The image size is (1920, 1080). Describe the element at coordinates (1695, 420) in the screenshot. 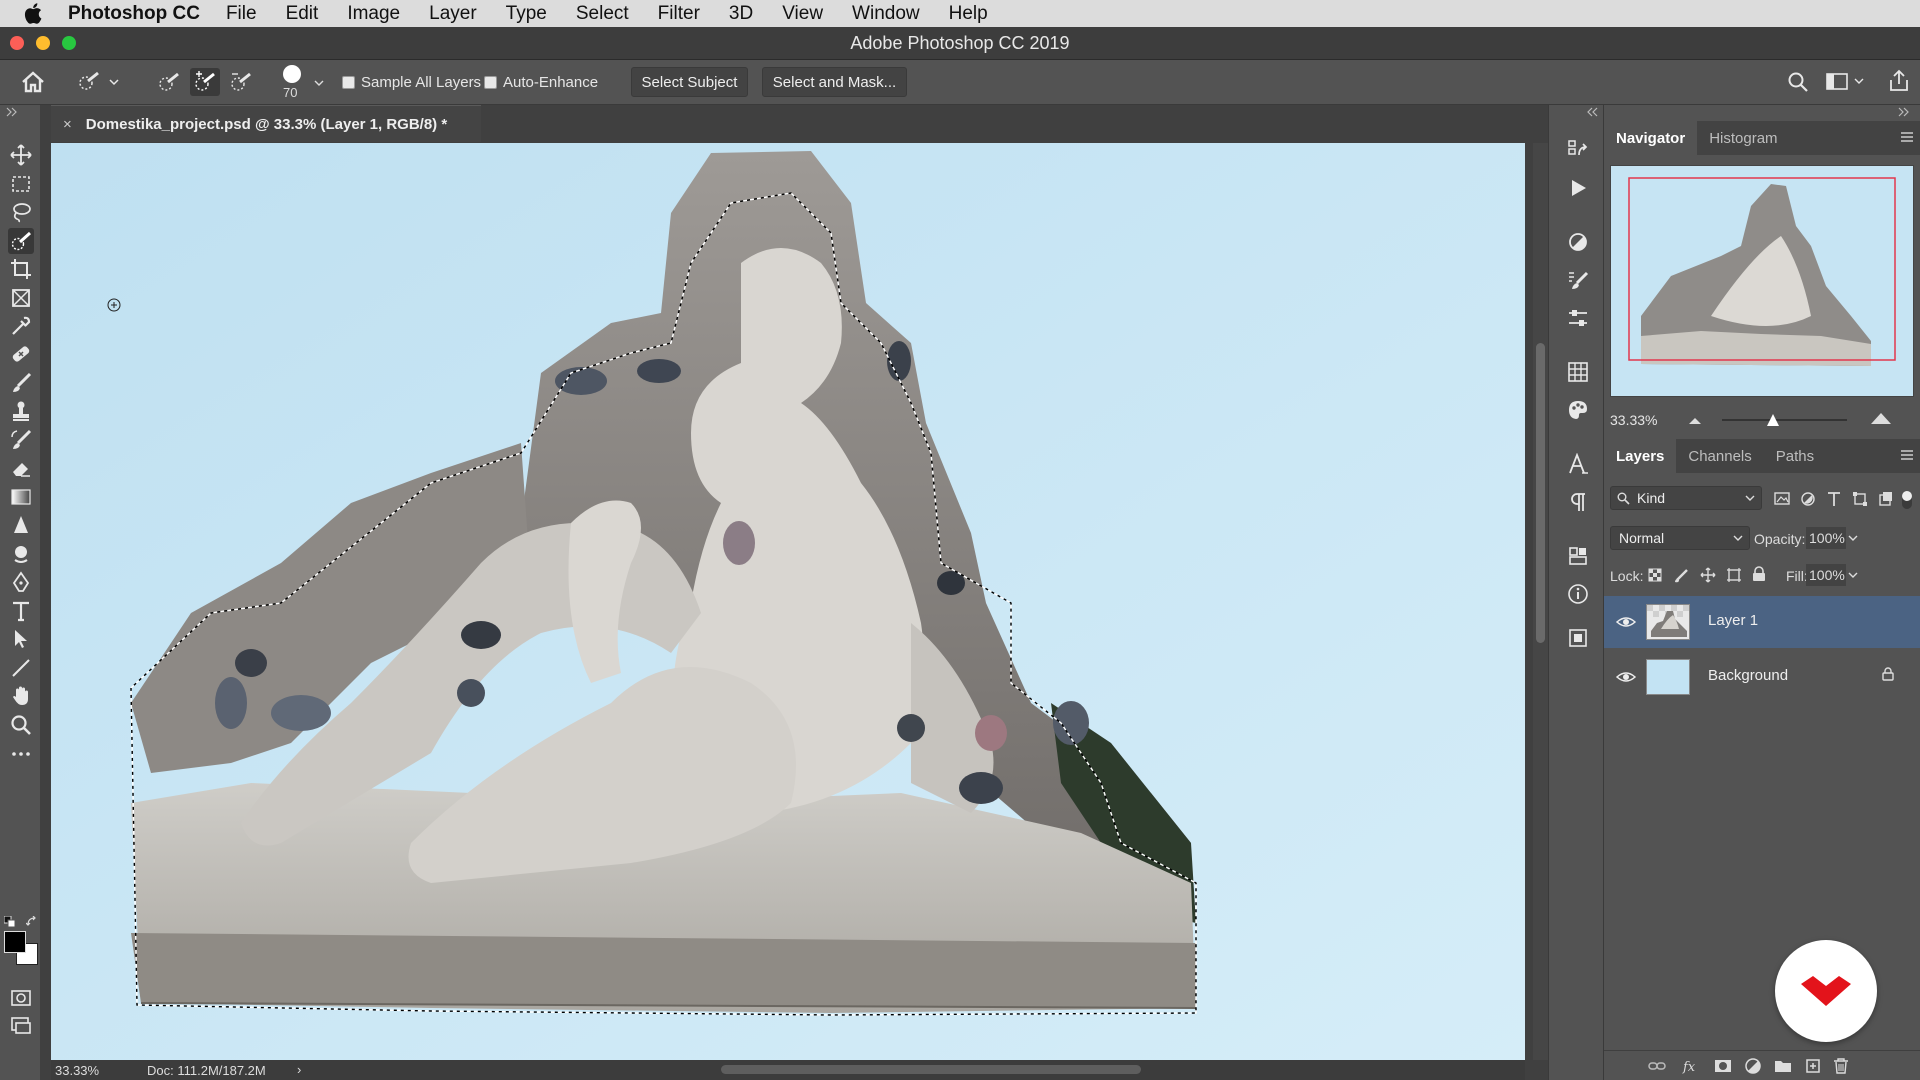

I see `zoom-out-mountain-icon` at that location.